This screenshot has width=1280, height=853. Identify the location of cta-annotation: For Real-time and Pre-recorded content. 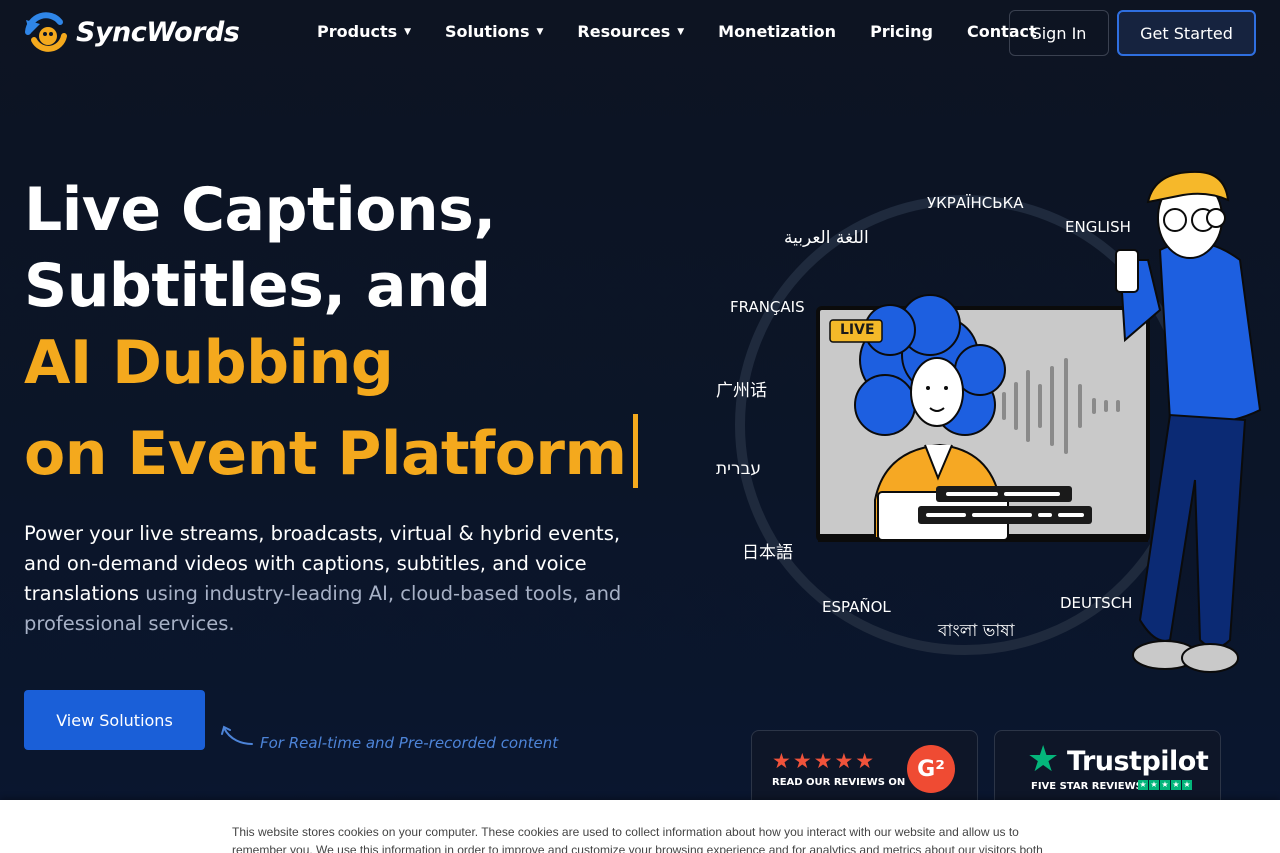
(409, 743).